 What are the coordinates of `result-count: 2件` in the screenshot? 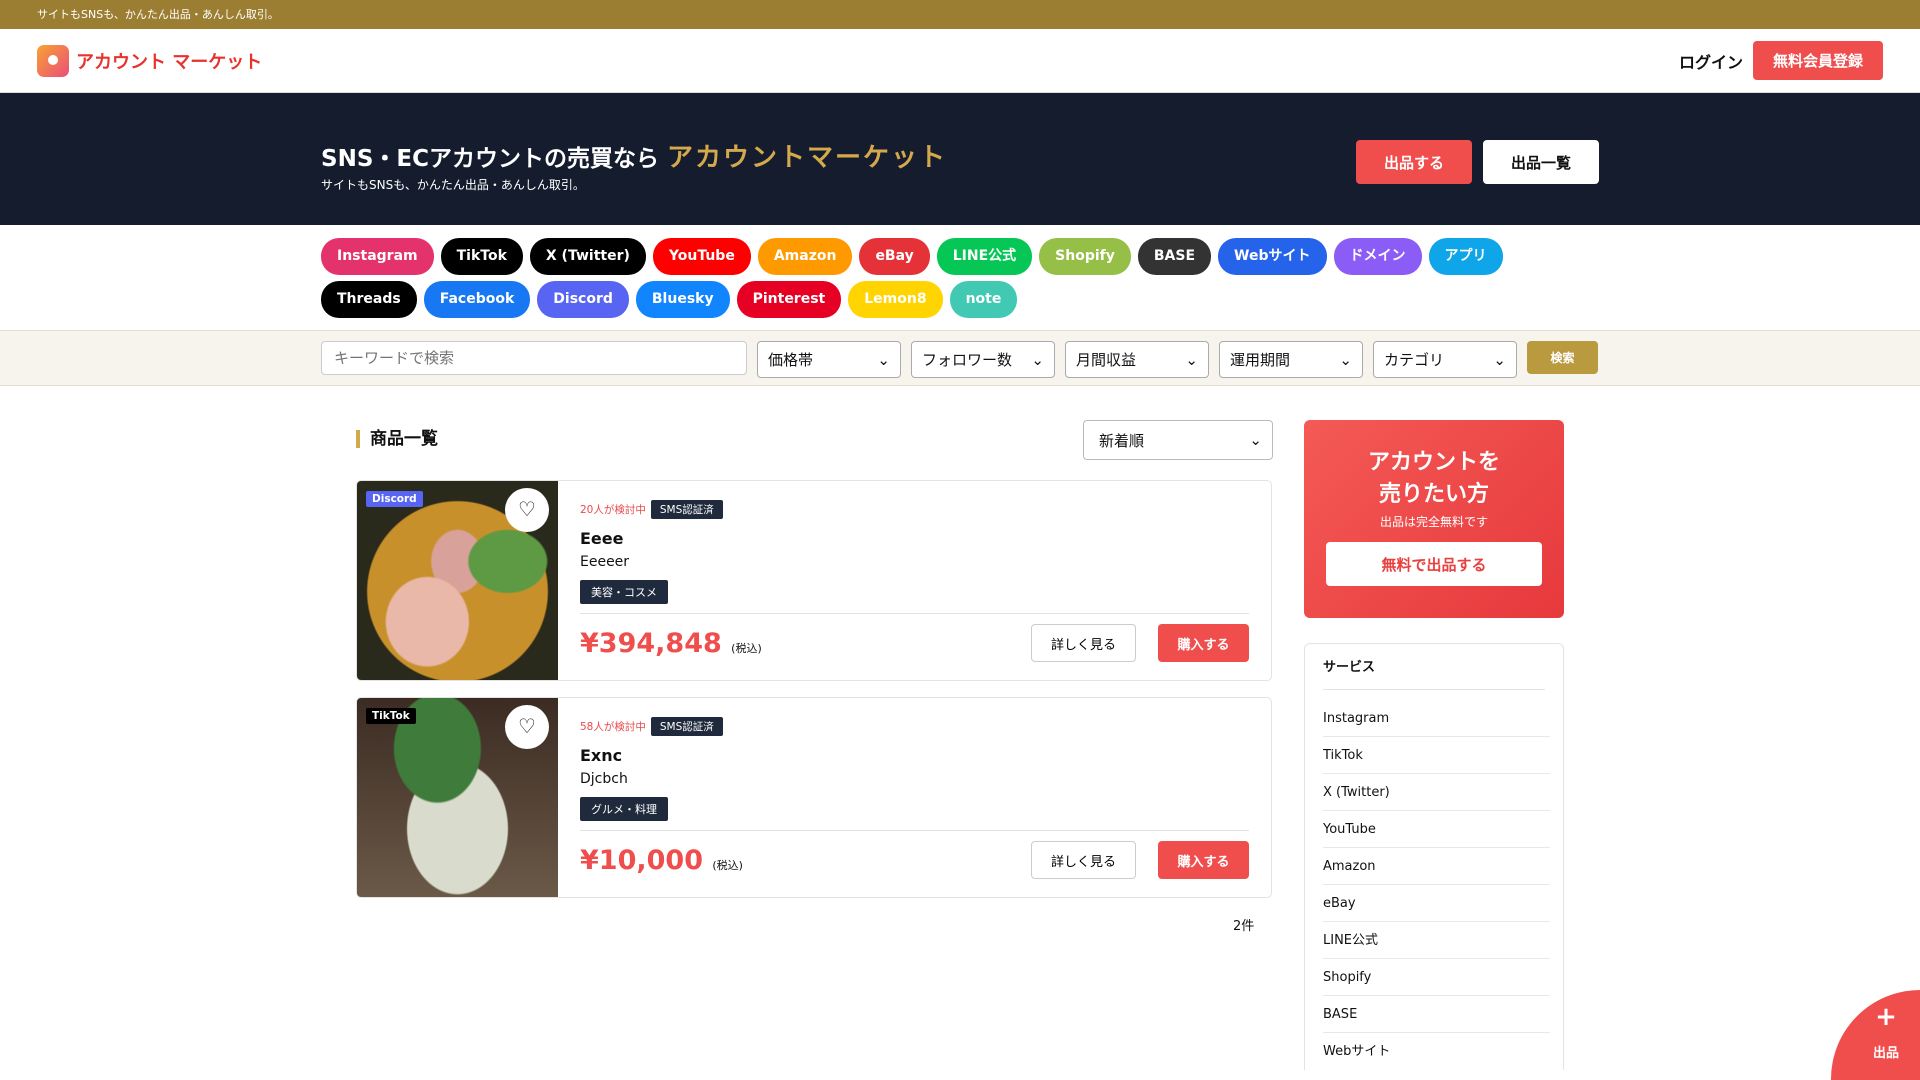 It's located at (1244, 926).